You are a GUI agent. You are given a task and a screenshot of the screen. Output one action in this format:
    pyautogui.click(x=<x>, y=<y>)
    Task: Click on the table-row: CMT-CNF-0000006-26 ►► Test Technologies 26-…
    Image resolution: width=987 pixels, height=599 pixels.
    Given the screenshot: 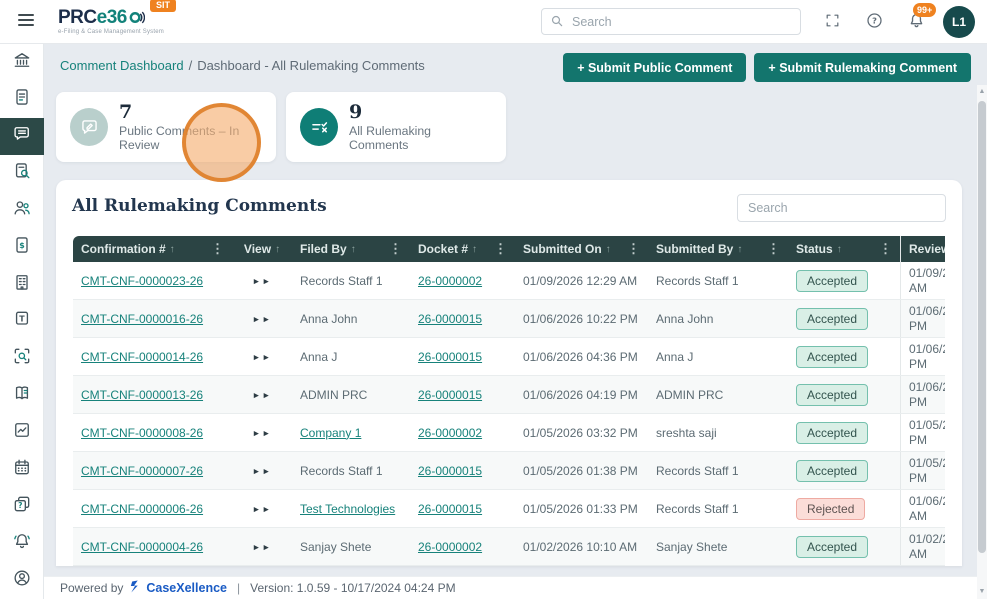 What is the action you would take?
    pyautogui.click(x=509, y=509)
    